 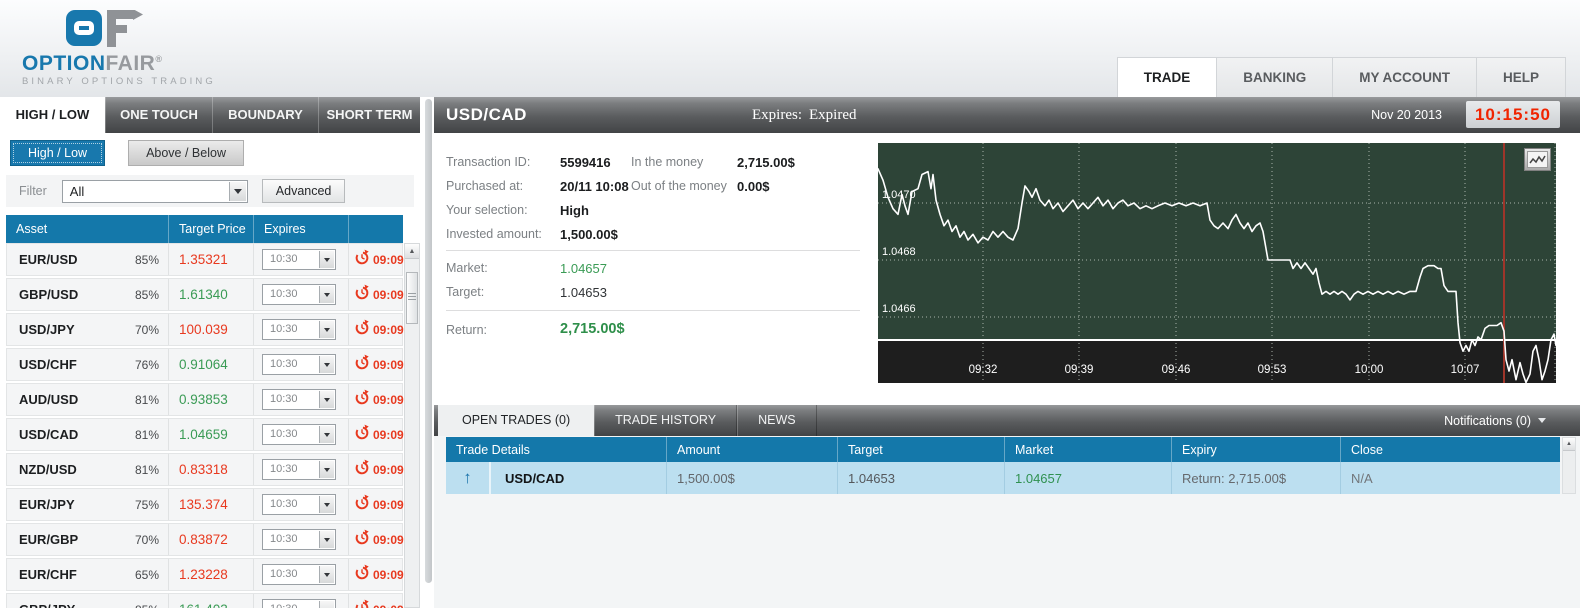 I want to click on option-tab-boundary: BOUNDARY, so click(x=265, y=115).